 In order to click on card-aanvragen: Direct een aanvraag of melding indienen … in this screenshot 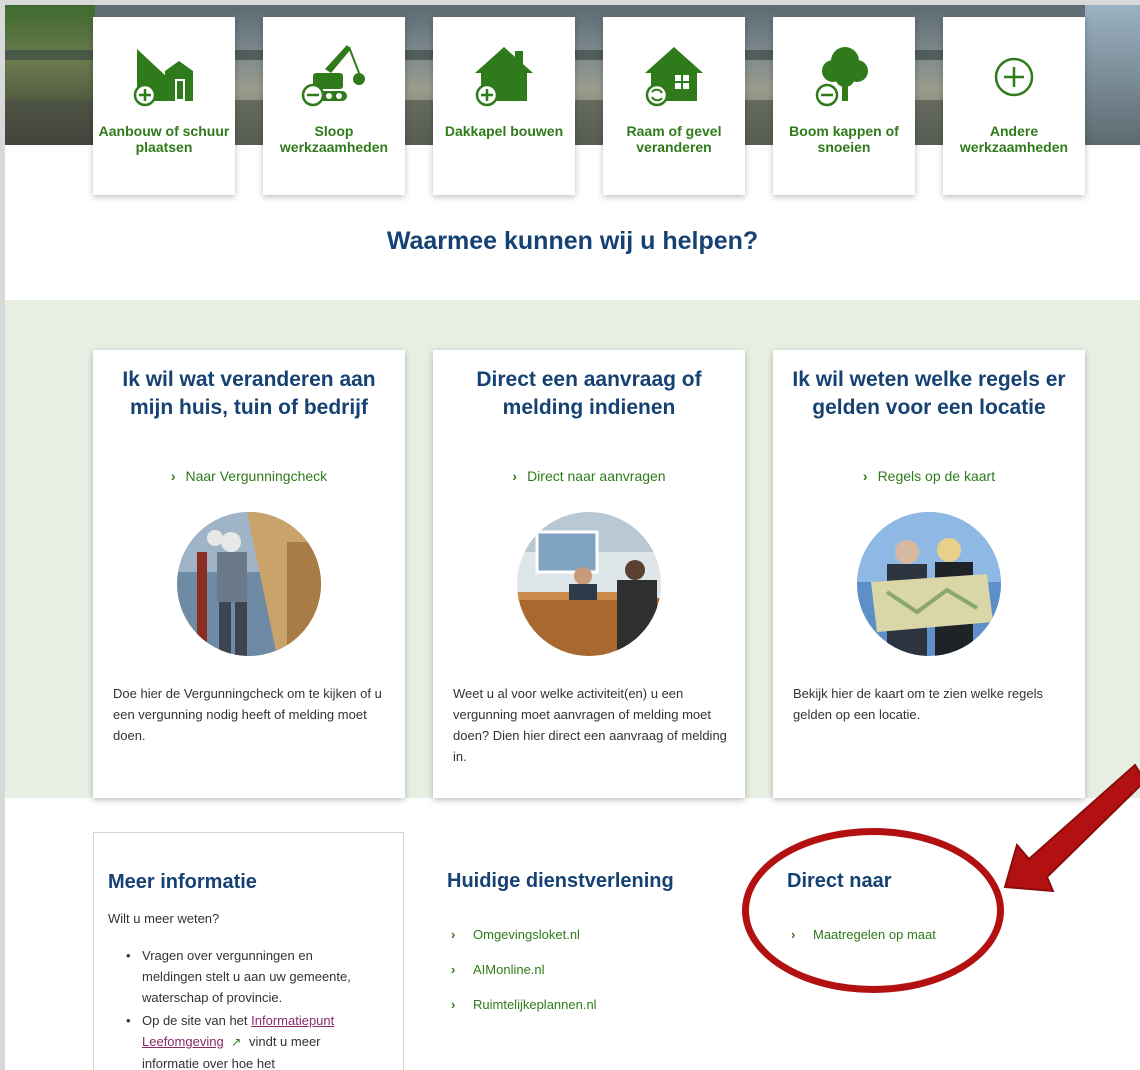, I will do `click(589, 574)`.